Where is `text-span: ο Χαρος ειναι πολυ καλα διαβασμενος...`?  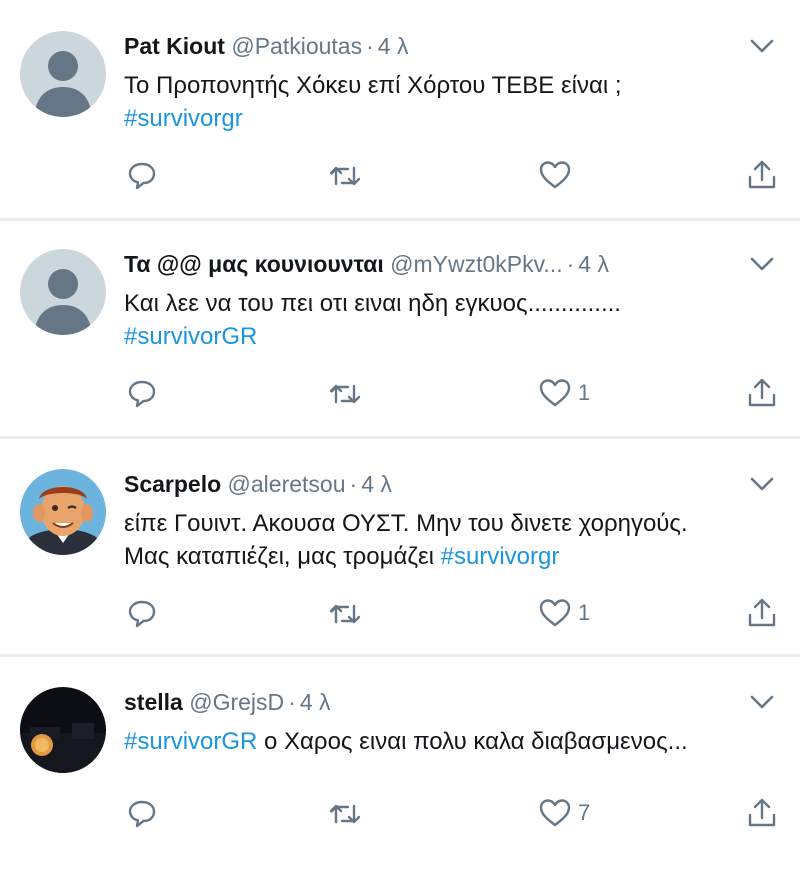 text-span: ο Χαρος ειναι πολυ καλα διαβασμενος... is located at coordinates (472, 741).